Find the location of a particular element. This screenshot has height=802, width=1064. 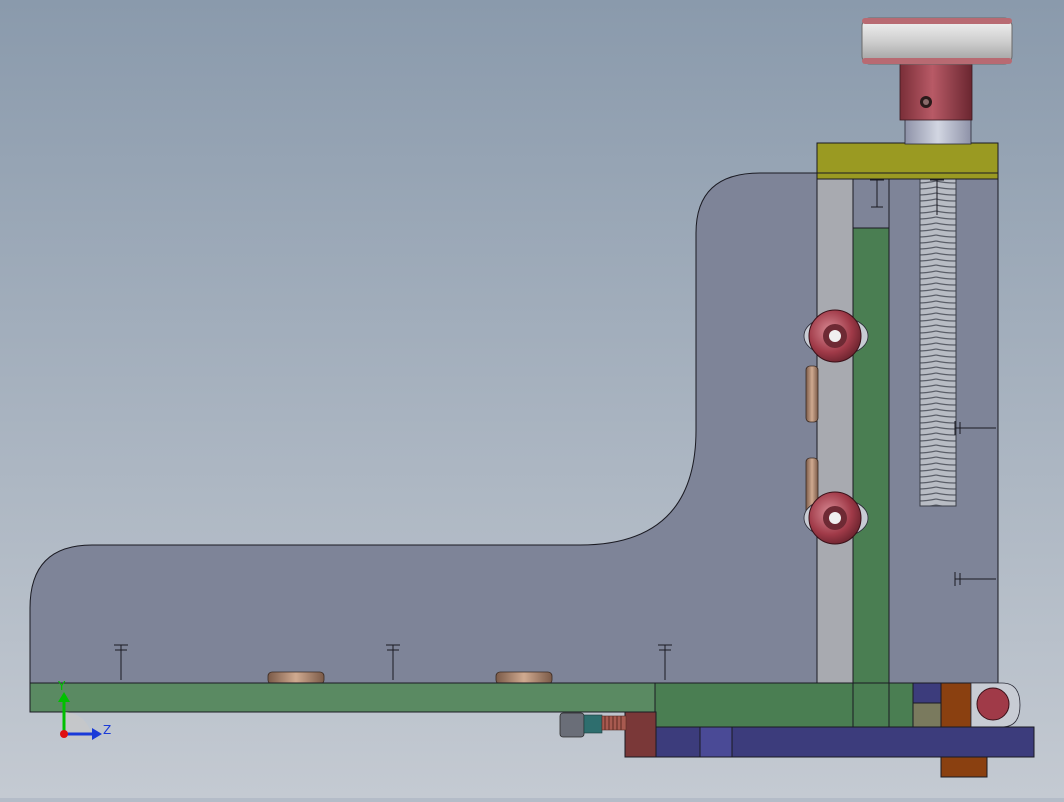

orange-post is located at coordinates (956, 705).